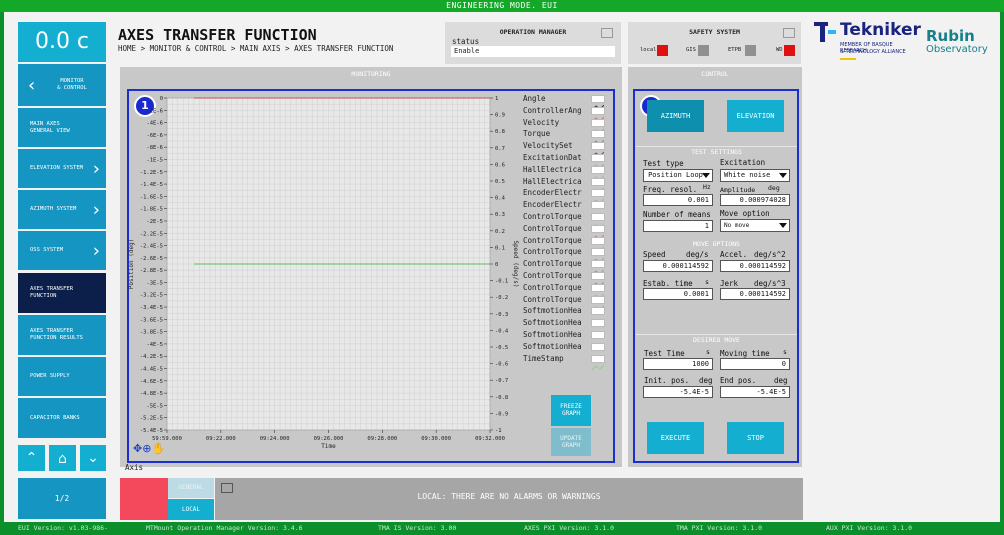 This screenshot has width=1004, height=535. I want to click on sidebar-item-5: AXES TRANSFER FUNCTION, so click(62, 293).